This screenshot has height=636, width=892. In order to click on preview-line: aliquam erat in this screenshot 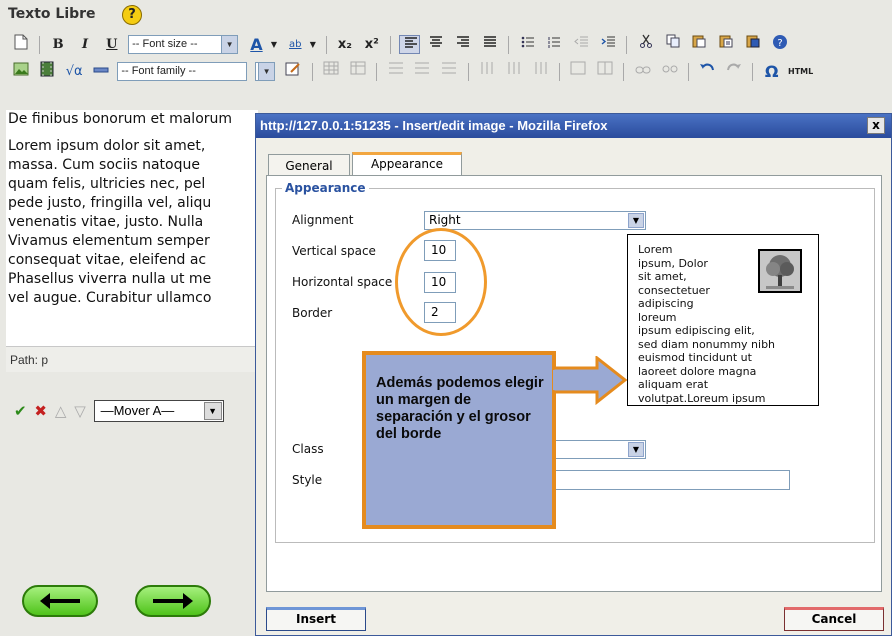, I will do `click(673, 384)`.